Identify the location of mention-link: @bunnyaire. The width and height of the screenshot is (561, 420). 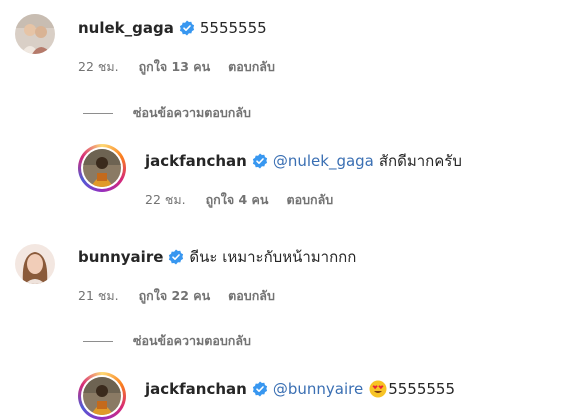
(318, 389).